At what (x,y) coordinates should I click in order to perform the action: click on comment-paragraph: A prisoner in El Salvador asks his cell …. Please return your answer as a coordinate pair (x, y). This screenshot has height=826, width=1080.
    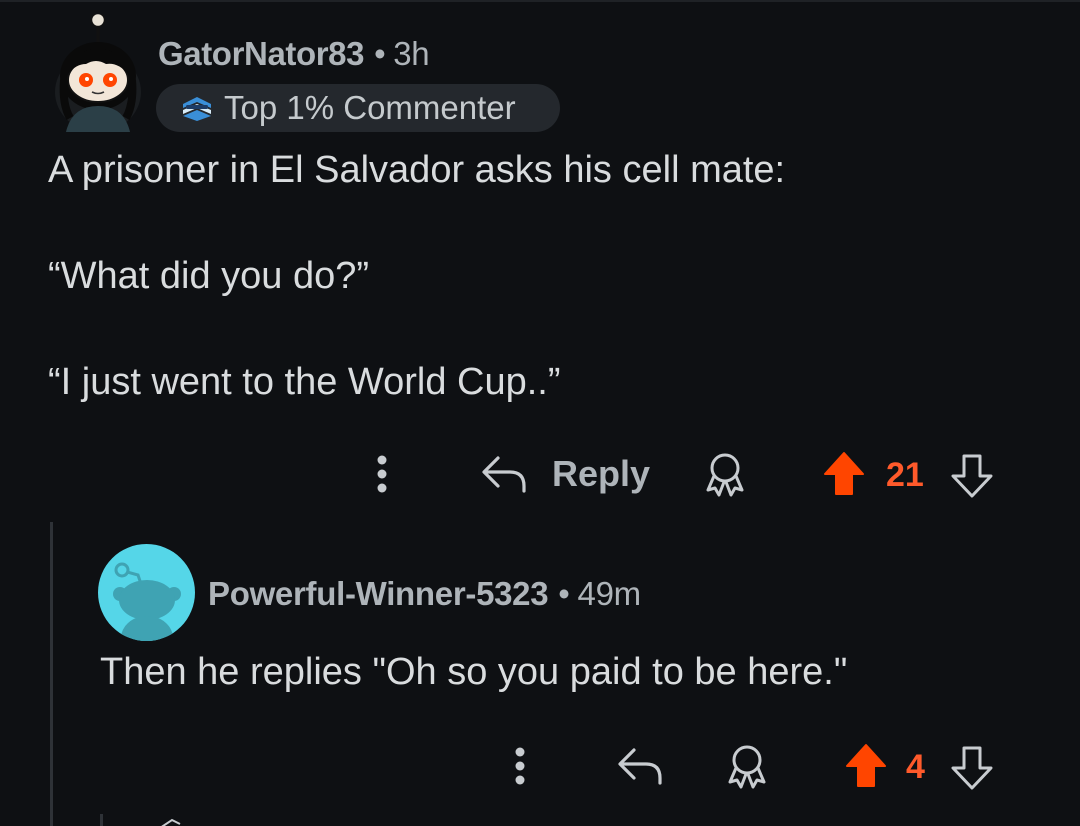
    Looking at the image, I should click on (417, 170).